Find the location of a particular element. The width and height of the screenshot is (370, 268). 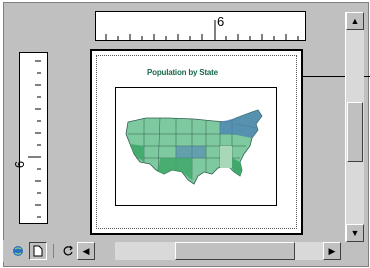

vertical-ruler: 6 is located at coordinates (30, 138).